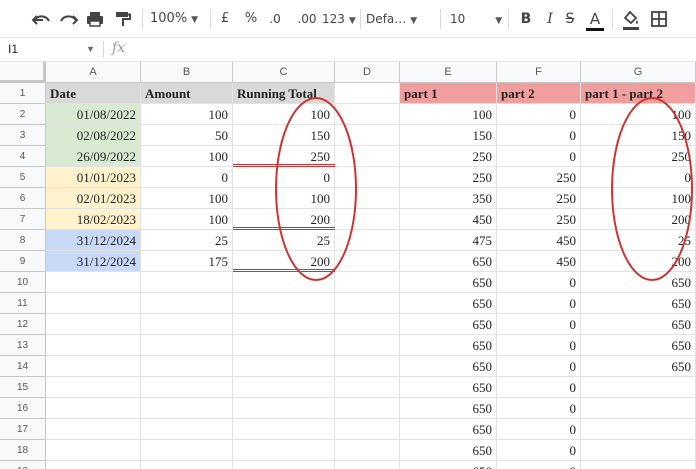 The height and width of the screenshot is (469, 696). I want to click on print-icon, so click(95, 19).